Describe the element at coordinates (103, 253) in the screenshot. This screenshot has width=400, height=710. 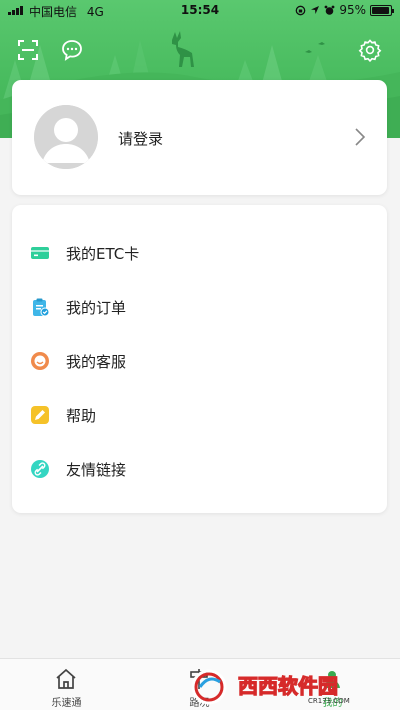
I see `menu-label-etc-card: 我的ETC卡` at that location.